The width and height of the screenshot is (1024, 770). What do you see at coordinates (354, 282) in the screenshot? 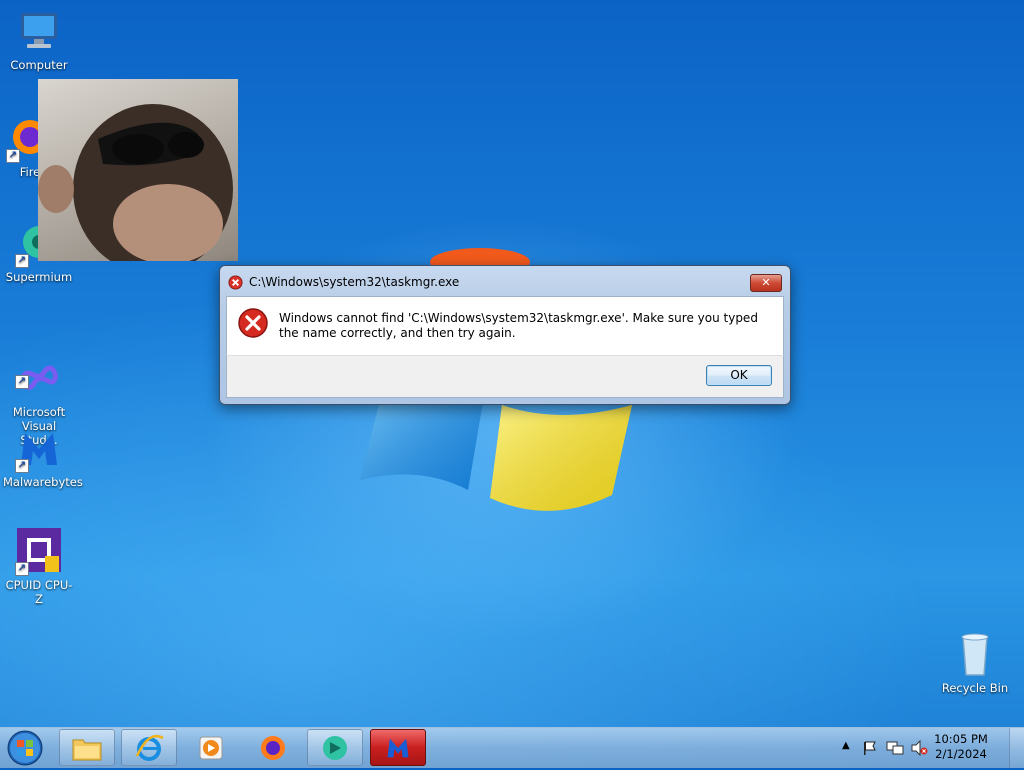
I see `dialog-title: C:\Windows\system32\taskmgr.exe` at bounding box center [354, 282].